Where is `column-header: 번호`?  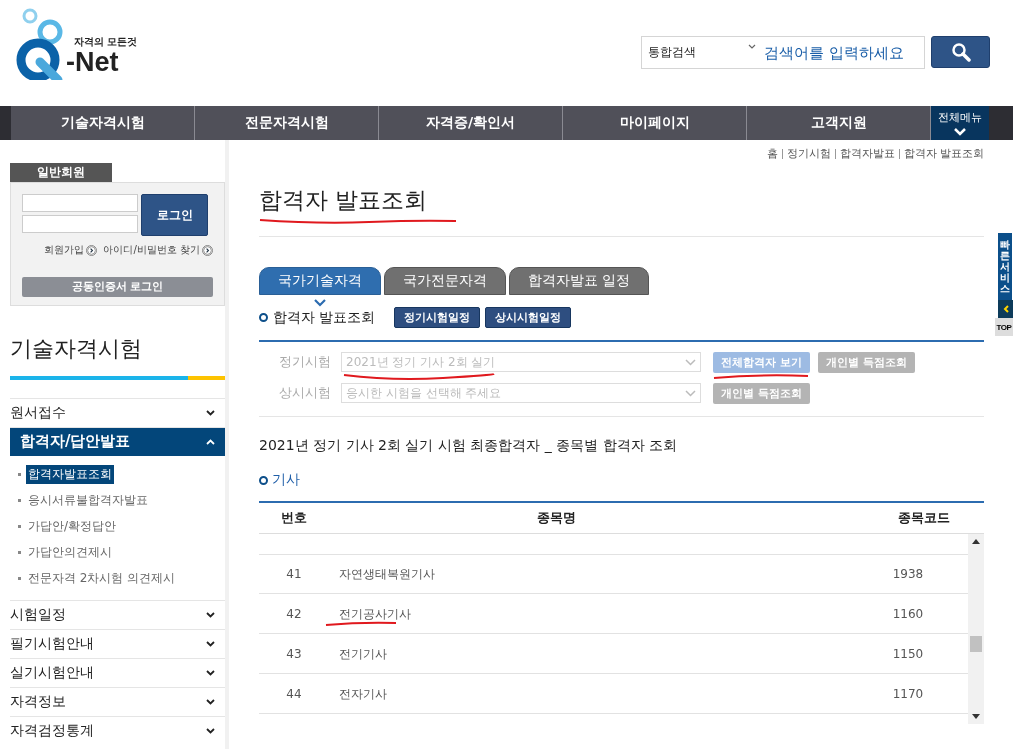 column-header: 번호 is located at coordinates (294, 518).